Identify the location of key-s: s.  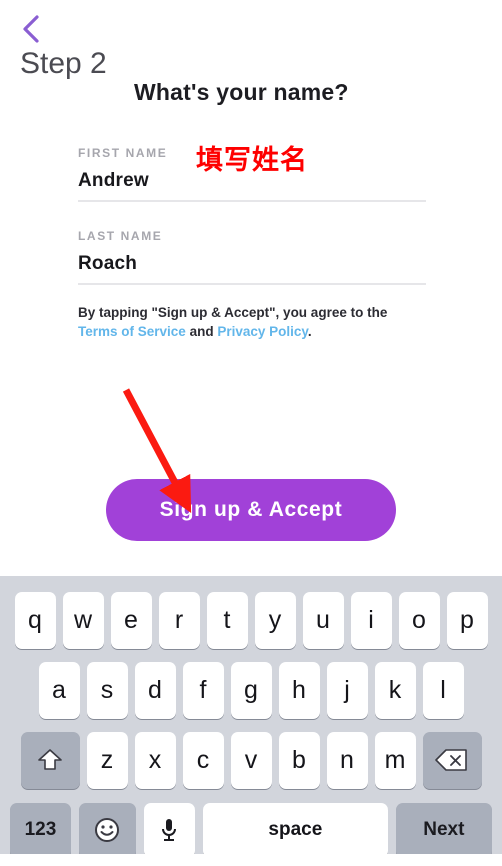
(107, 690).